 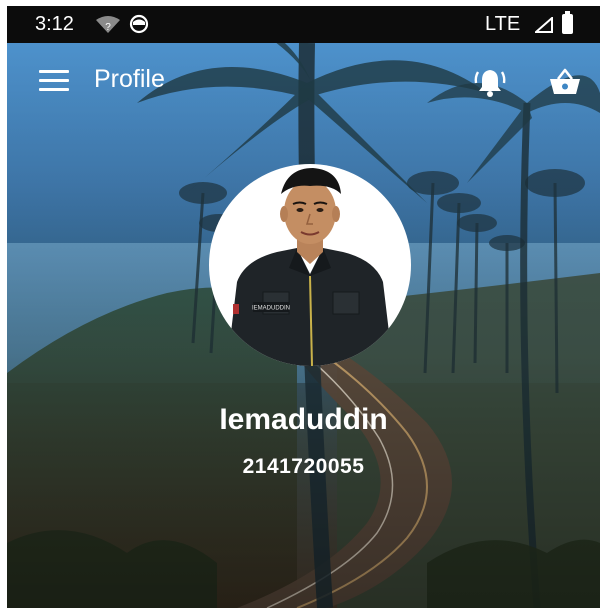 What do you see at coordinates (490, 84) in the screenshot?
I see `bell-ring-icon` at bounding box center [490, 84].